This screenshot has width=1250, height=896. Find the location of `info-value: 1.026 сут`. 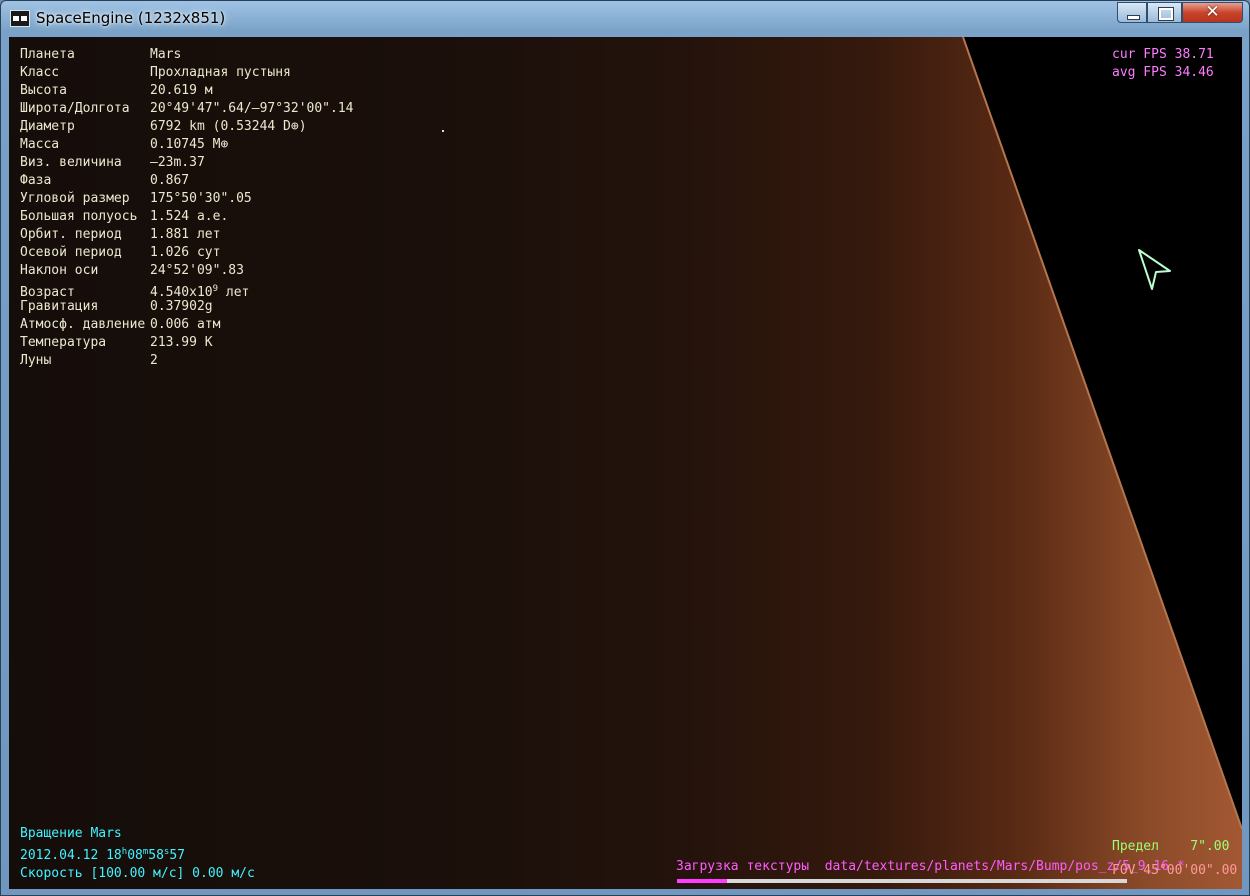

info-value: 1.026 сут is located at coordinates (185, 252).